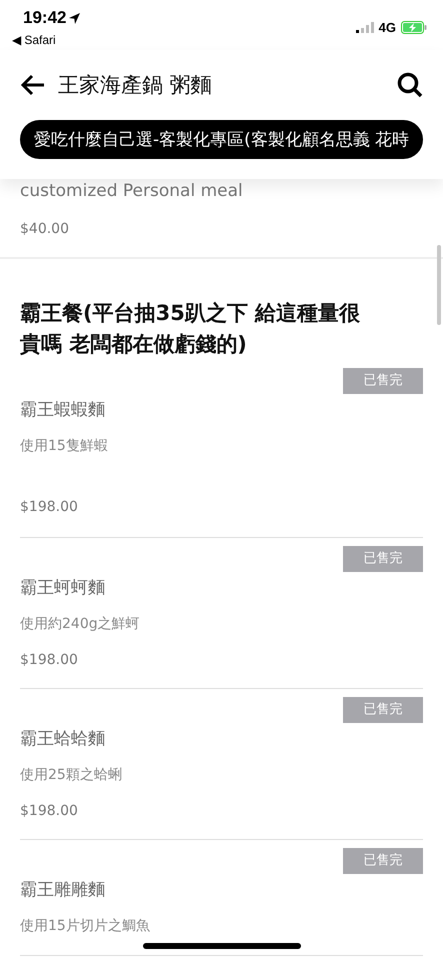 Image resolution: width=443 pixels, height=960 pixels. I want to click on battery-charging-icon, so click(414, 27).